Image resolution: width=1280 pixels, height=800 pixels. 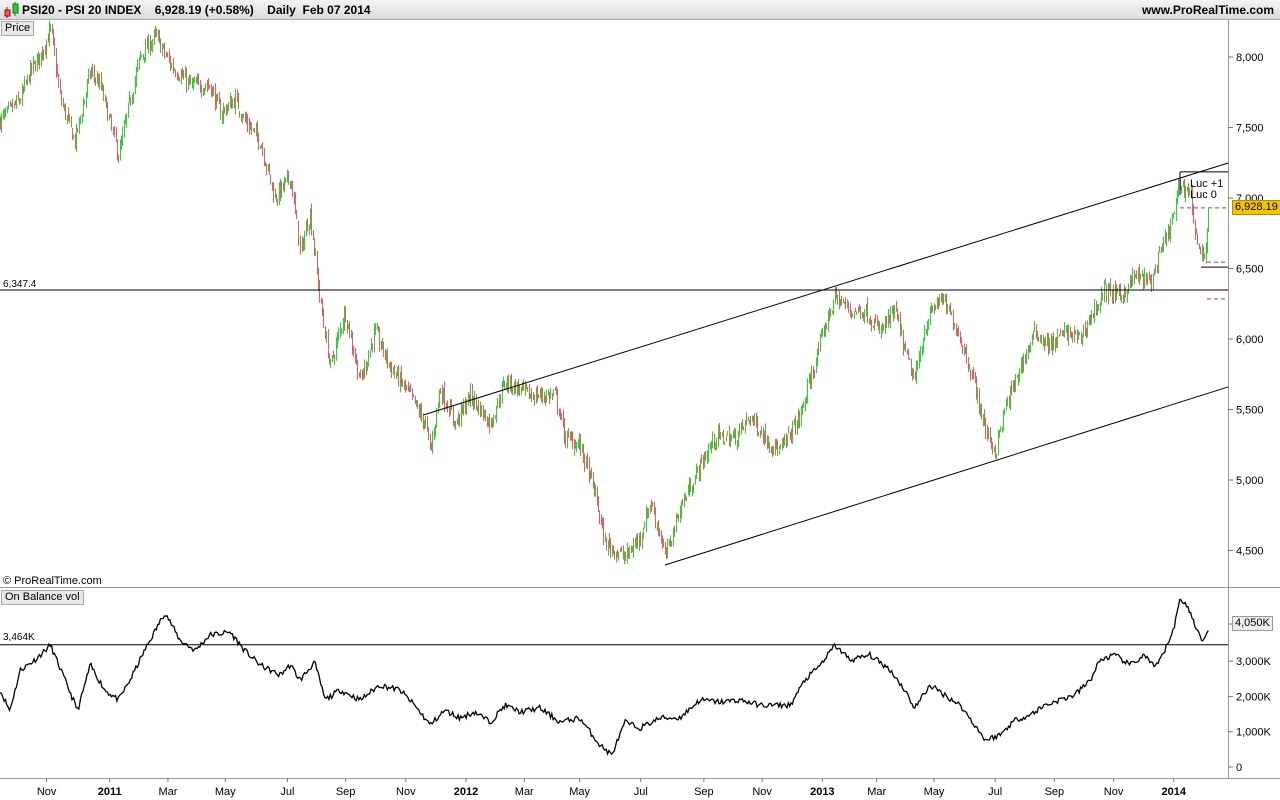 What do you see at coordinates (946, 476) in the screenshot?
I see `channel-bottom-line` at bounding box center [946, 476].